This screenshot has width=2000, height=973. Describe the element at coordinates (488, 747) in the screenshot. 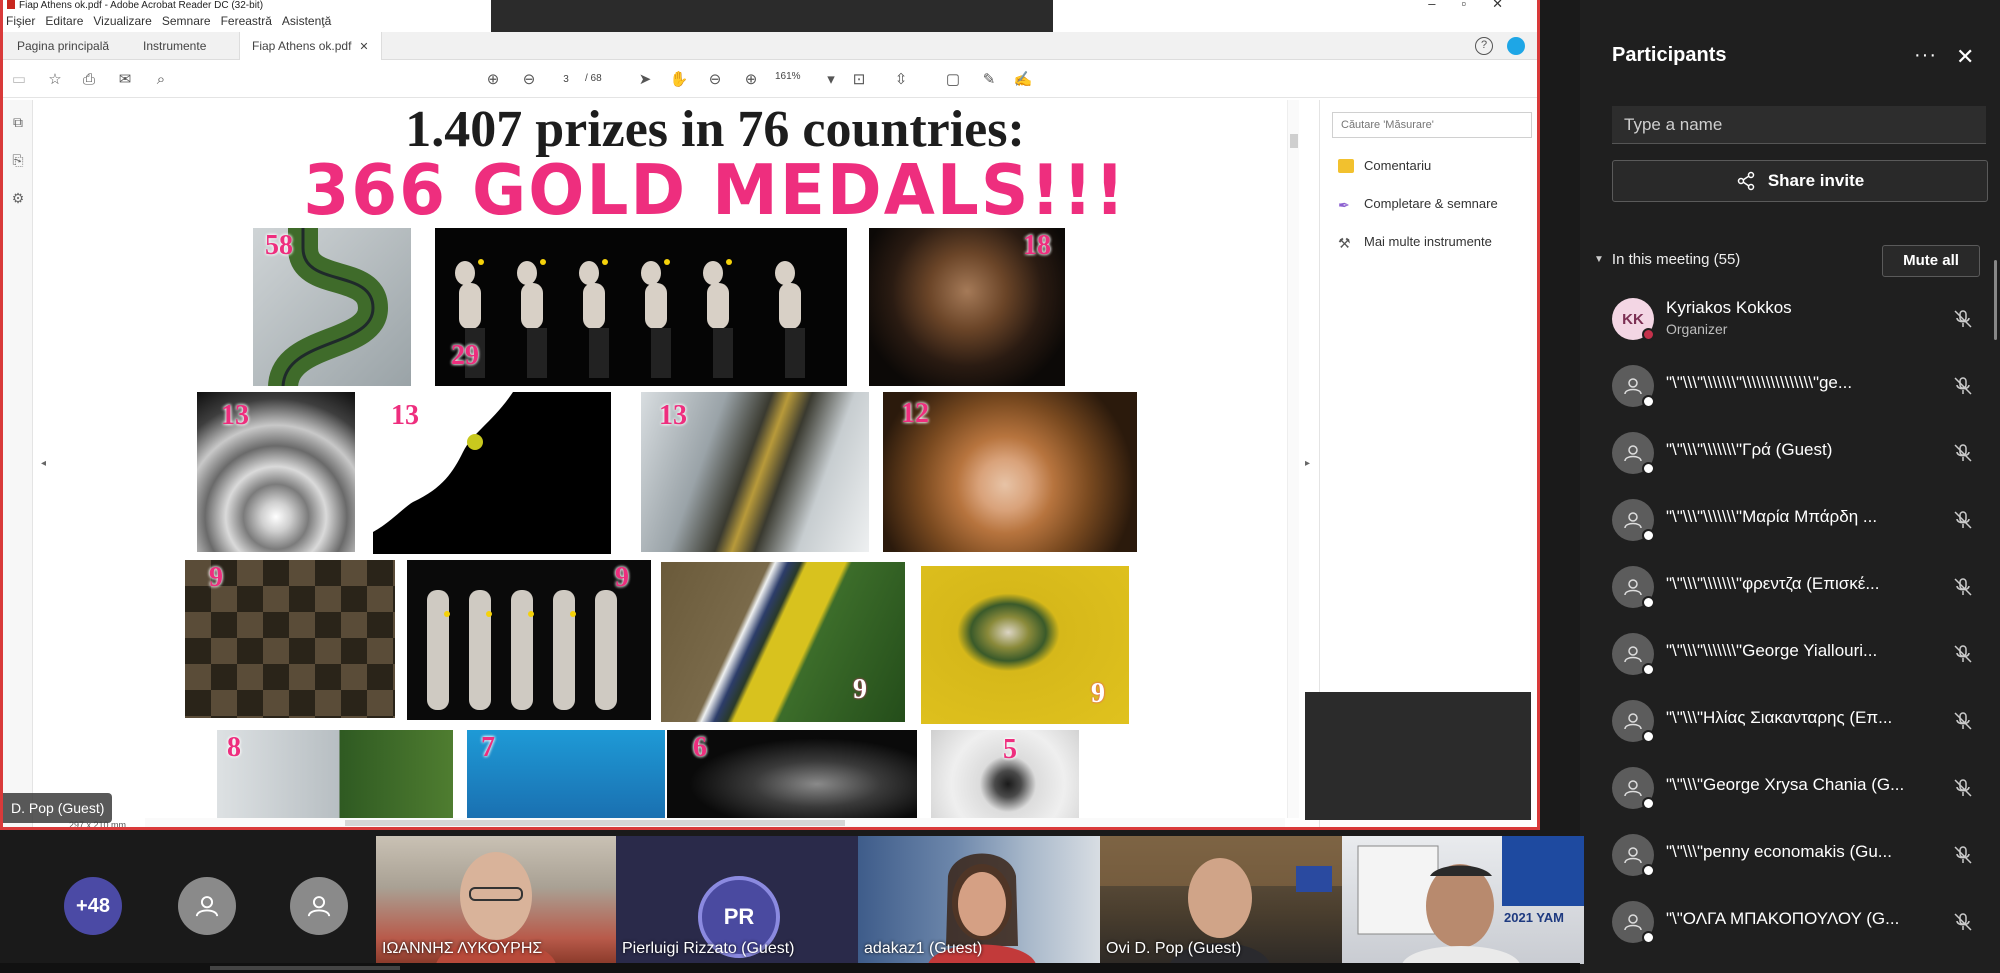

I see `photo-prize-count: 7` at that location.